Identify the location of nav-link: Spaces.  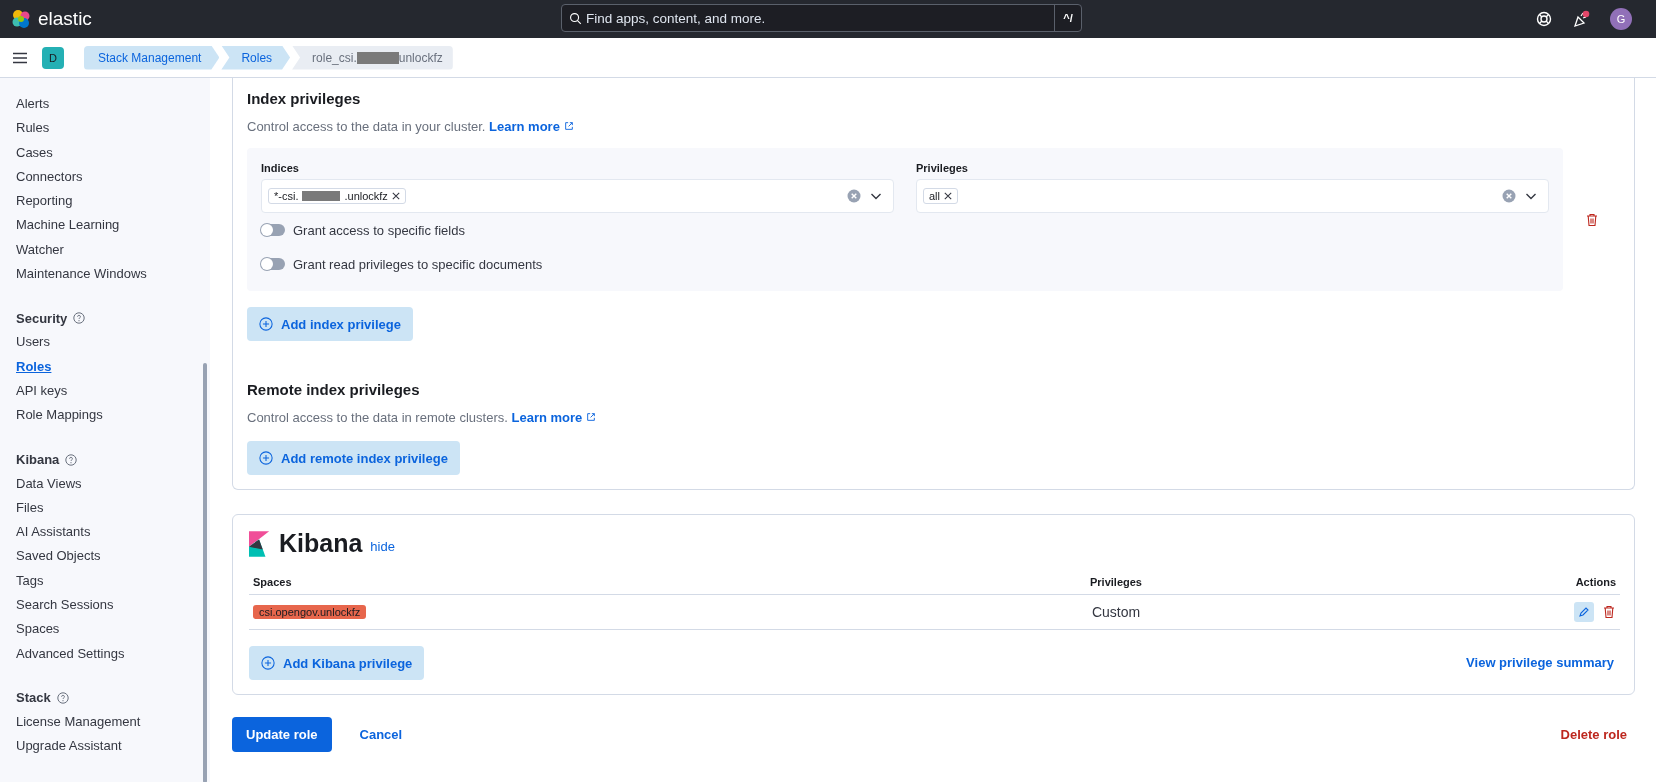
(113, 629).